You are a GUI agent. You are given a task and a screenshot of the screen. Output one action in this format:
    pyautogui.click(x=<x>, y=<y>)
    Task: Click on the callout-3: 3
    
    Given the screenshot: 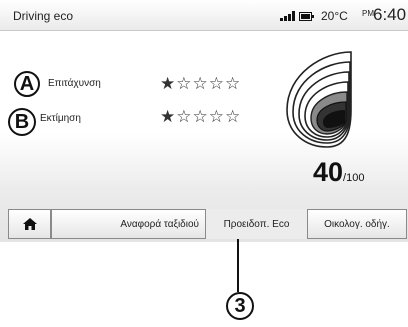 What is the action you would take?
    pyautogui.click(x=240, y=306)
    